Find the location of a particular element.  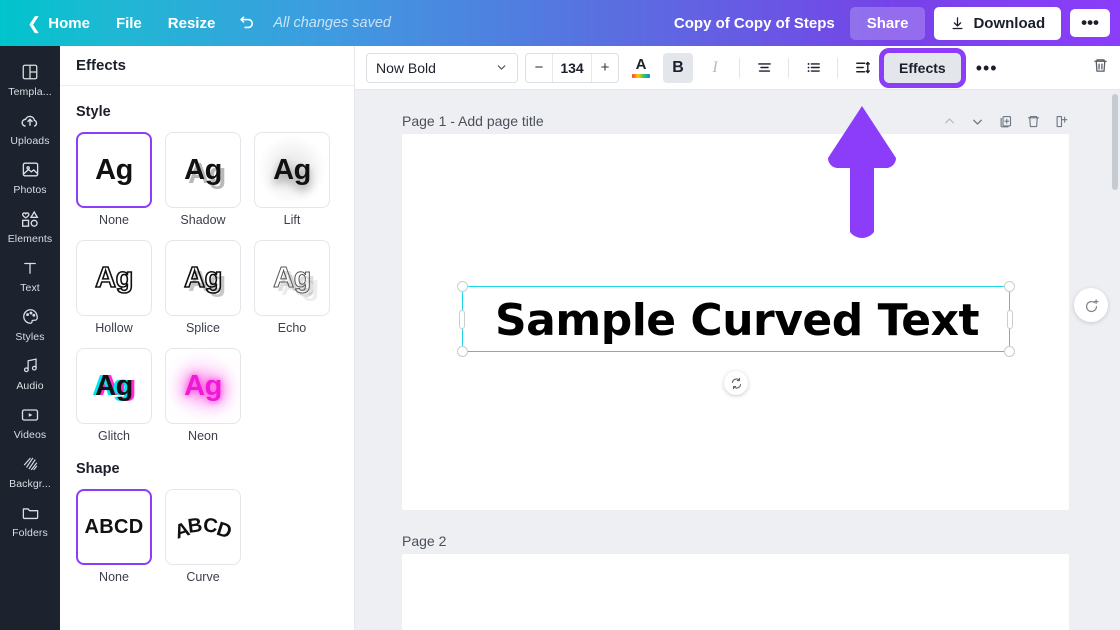

italic-label: I is located at coordinates (715, 67).